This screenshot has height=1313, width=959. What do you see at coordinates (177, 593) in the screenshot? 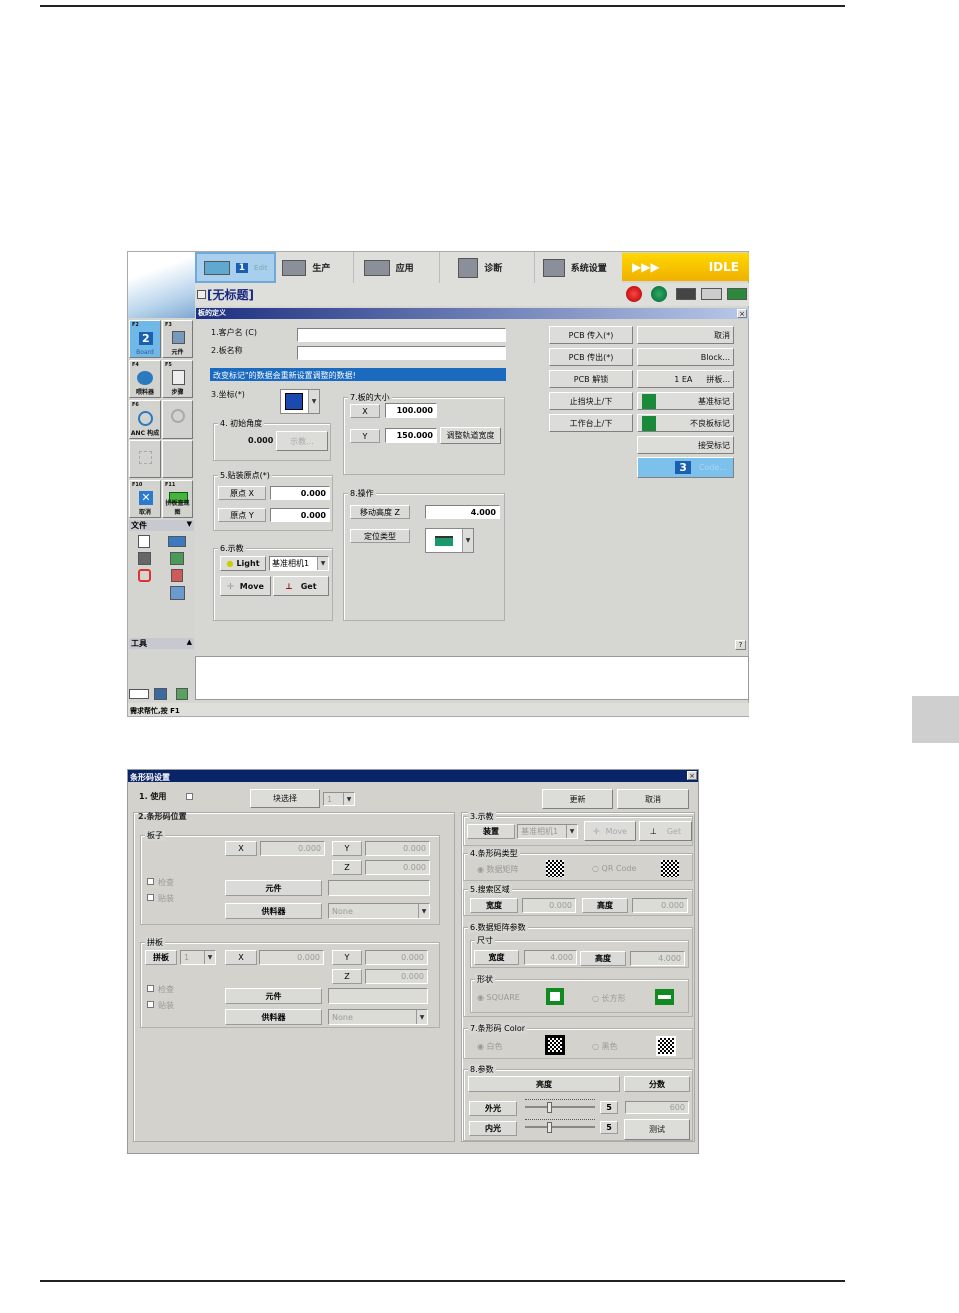
I see `network-icon` at bounding box center [177, 593].